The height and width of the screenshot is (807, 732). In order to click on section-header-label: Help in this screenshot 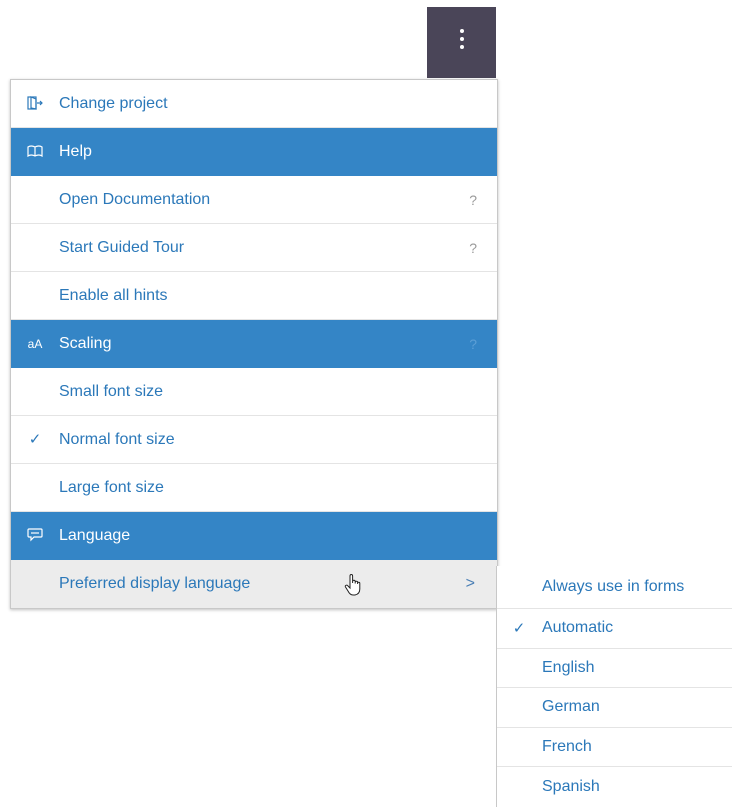, I will do `click(75, 151)`.